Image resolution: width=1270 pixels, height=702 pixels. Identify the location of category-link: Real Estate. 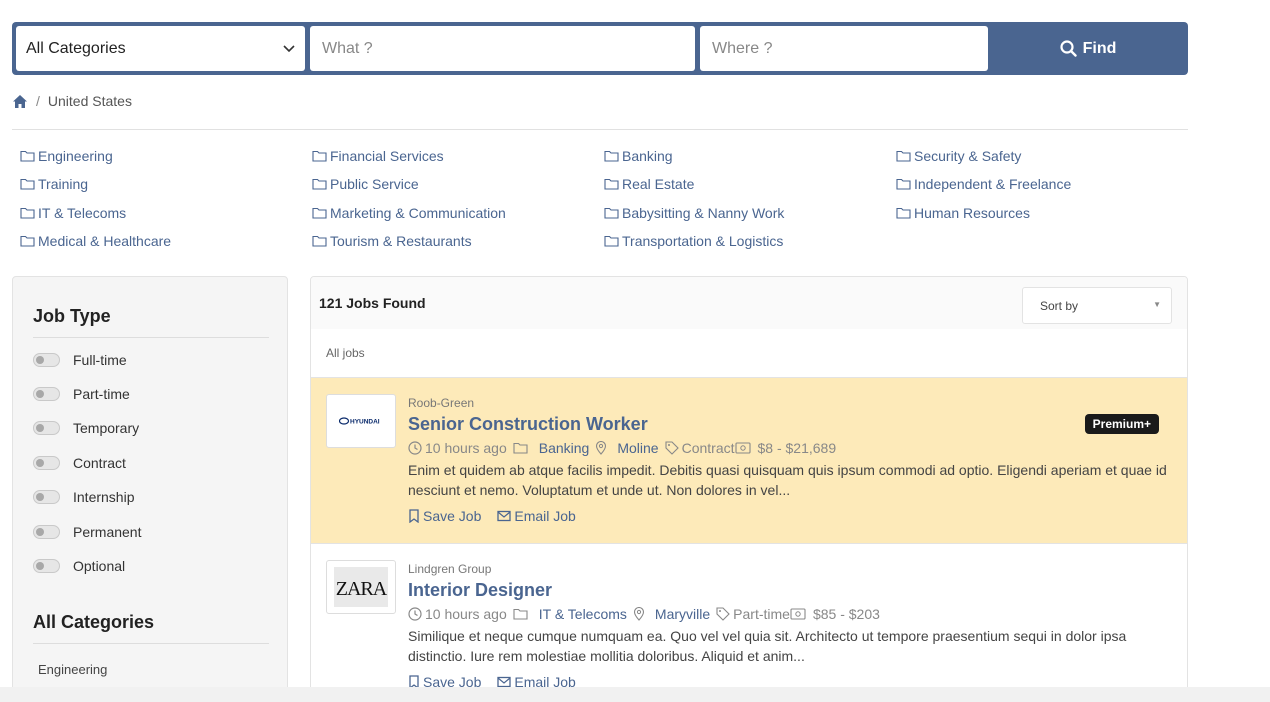
(750, 185).